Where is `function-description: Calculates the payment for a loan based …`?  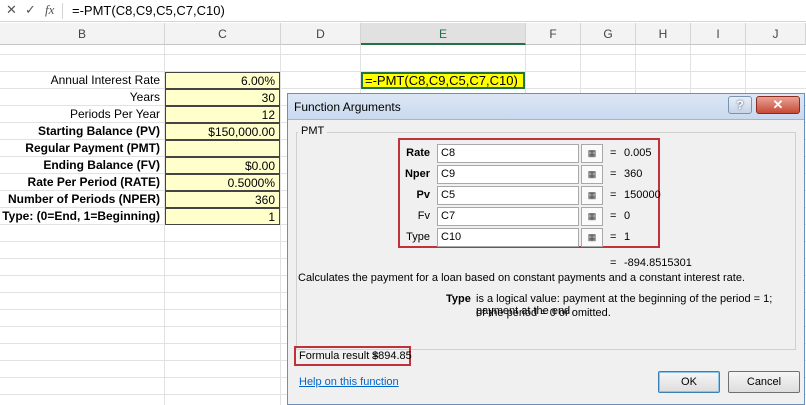 function-description: Calculates the payment for a loan based … is located at coordinates (521, 278).